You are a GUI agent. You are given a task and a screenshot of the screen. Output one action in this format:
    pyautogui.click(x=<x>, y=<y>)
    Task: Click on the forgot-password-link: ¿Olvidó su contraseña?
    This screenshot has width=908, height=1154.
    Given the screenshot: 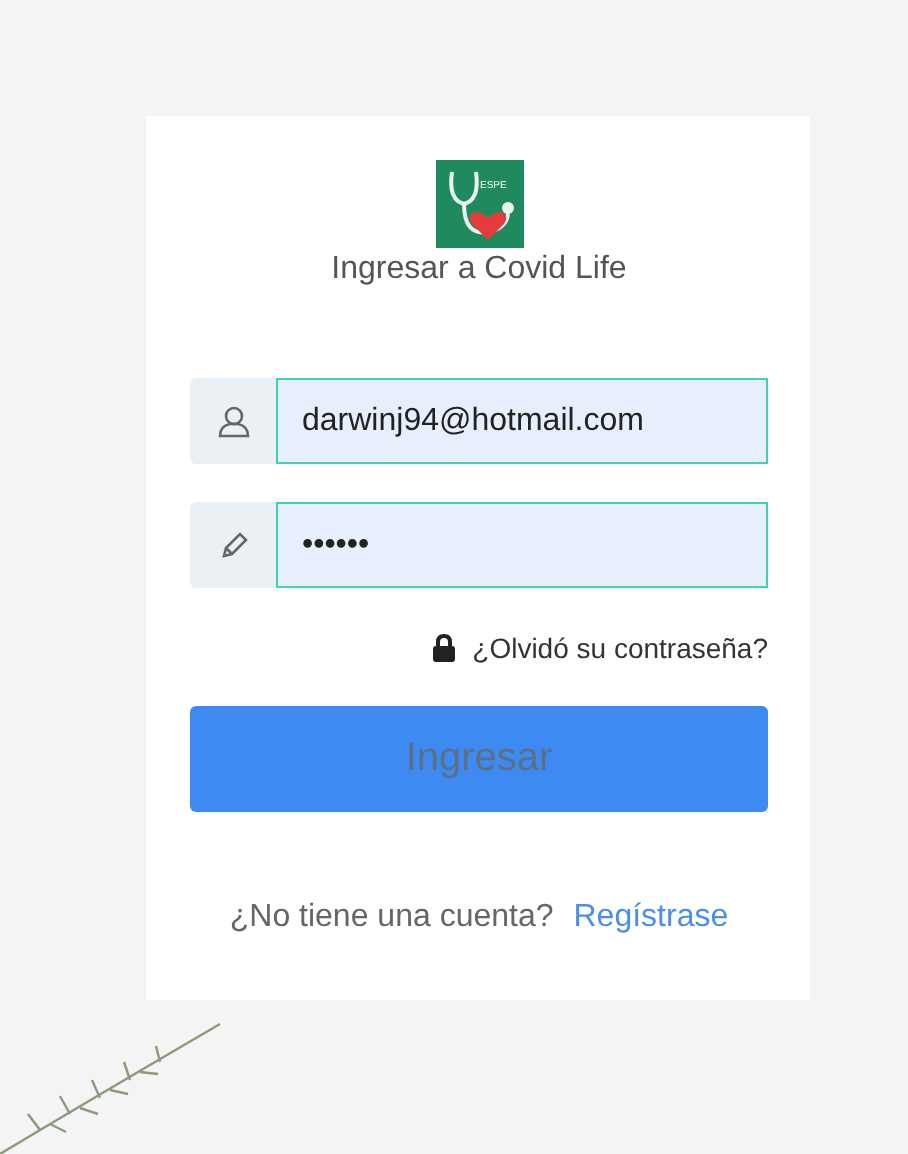 What is the action you would take?
    pyautogui.click(x=620, y=648)
    